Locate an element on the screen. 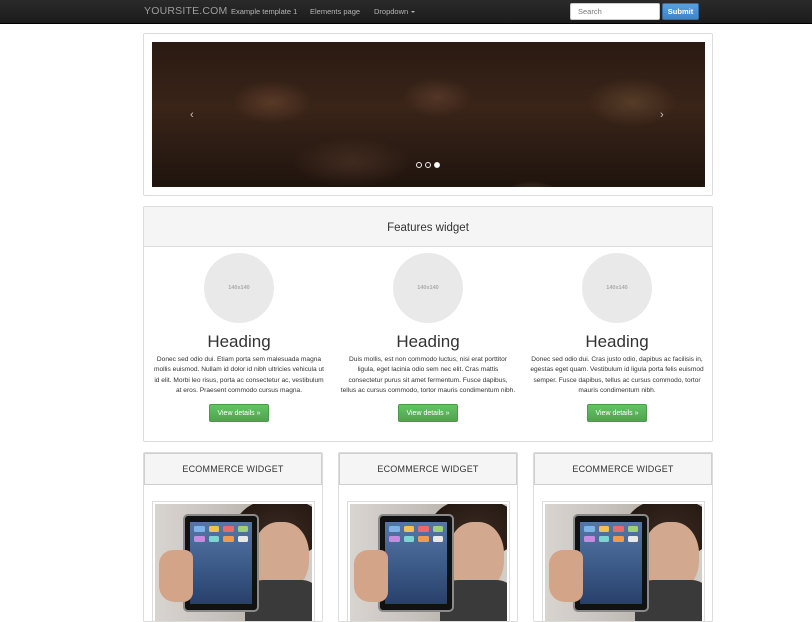 The image size is (812, 622). carousel-prev-arrow-icon: ‹ is located at coordinates (192, 115).